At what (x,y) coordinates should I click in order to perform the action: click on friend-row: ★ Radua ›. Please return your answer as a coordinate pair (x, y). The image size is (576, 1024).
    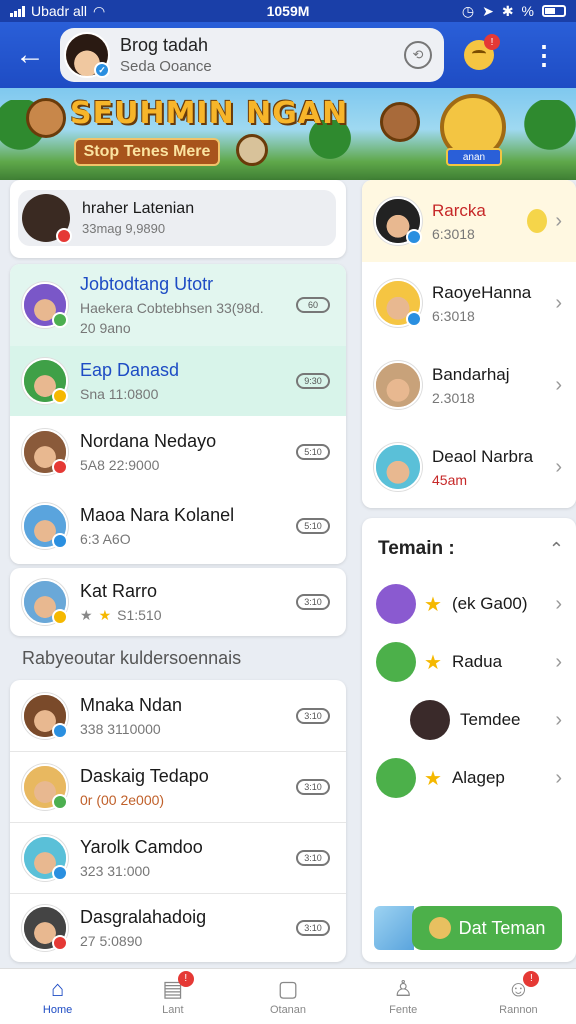
    Looking at the image, I should click on (469, 662).